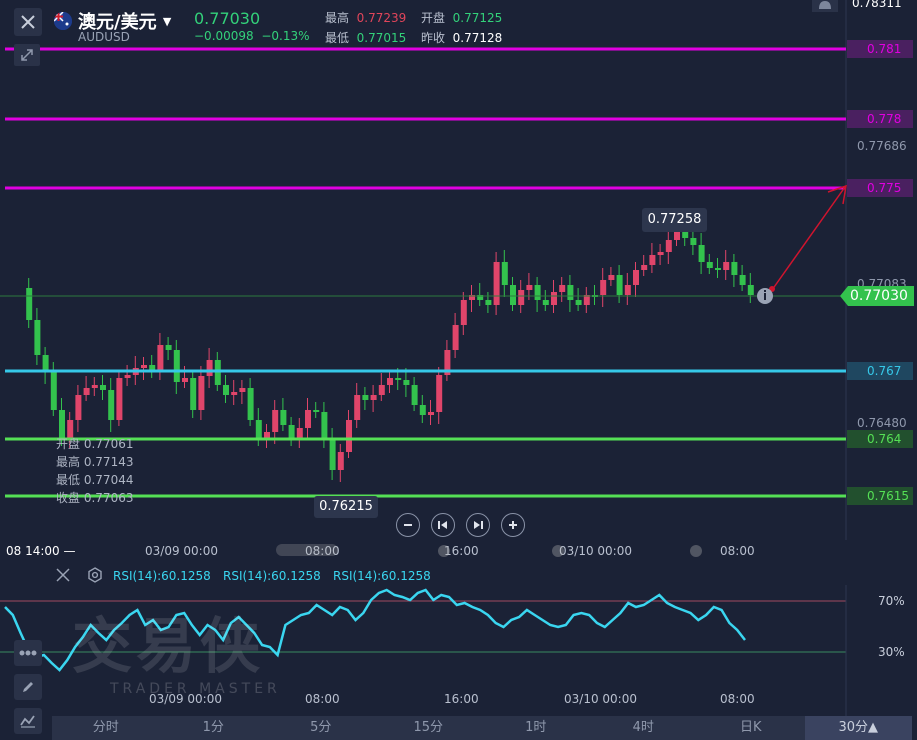 The height and width of the screenshot is (740, 917). I want to click on timeframe-bar: 分时 1分 5分 15分 1时 4时 日K 30分▲, so click(482, 728).